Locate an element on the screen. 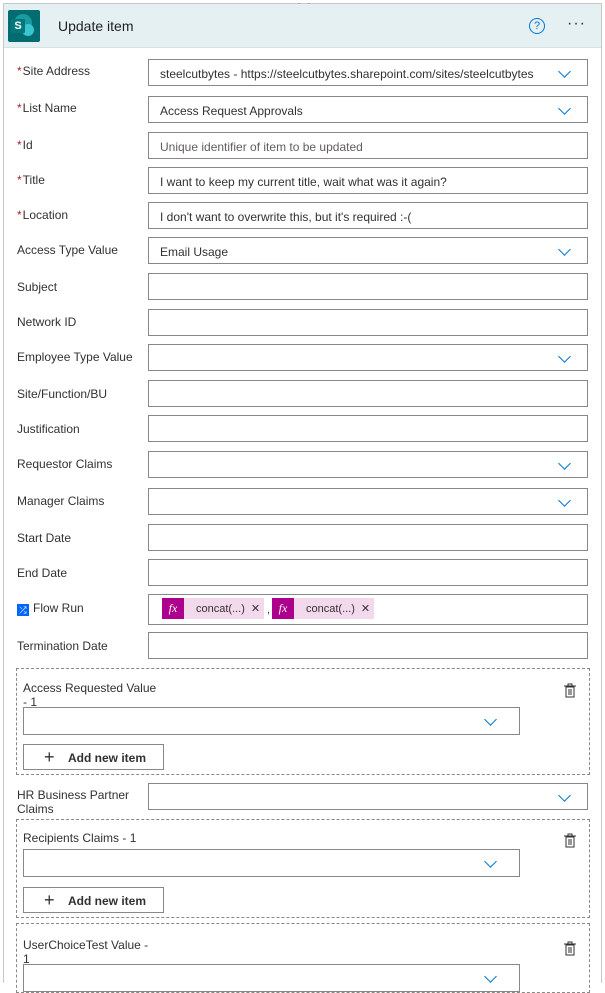  recipients-dropdown is located at coordinates (271, 863).